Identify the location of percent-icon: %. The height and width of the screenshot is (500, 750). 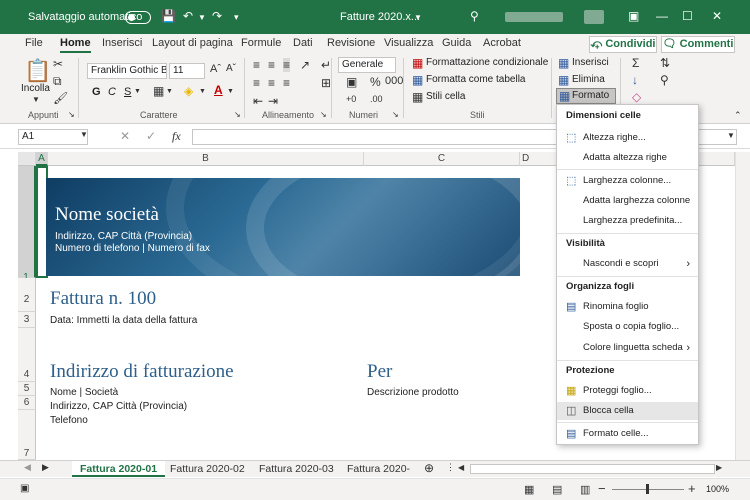
(375, 82).